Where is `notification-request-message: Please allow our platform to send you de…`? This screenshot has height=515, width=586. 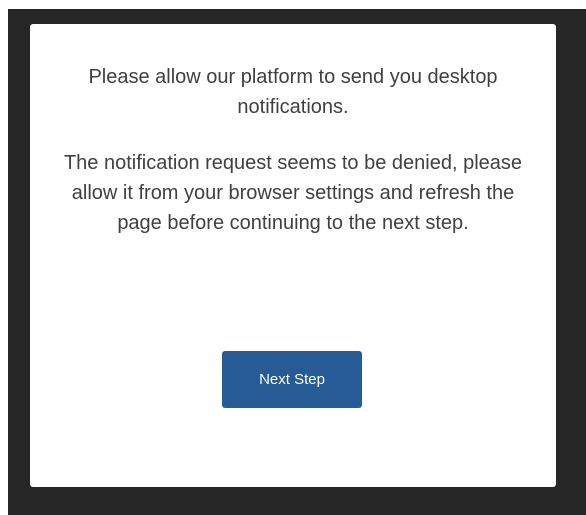 notification-request-message: Please allow our platform to send you de… is located at coordinates (293, 92).